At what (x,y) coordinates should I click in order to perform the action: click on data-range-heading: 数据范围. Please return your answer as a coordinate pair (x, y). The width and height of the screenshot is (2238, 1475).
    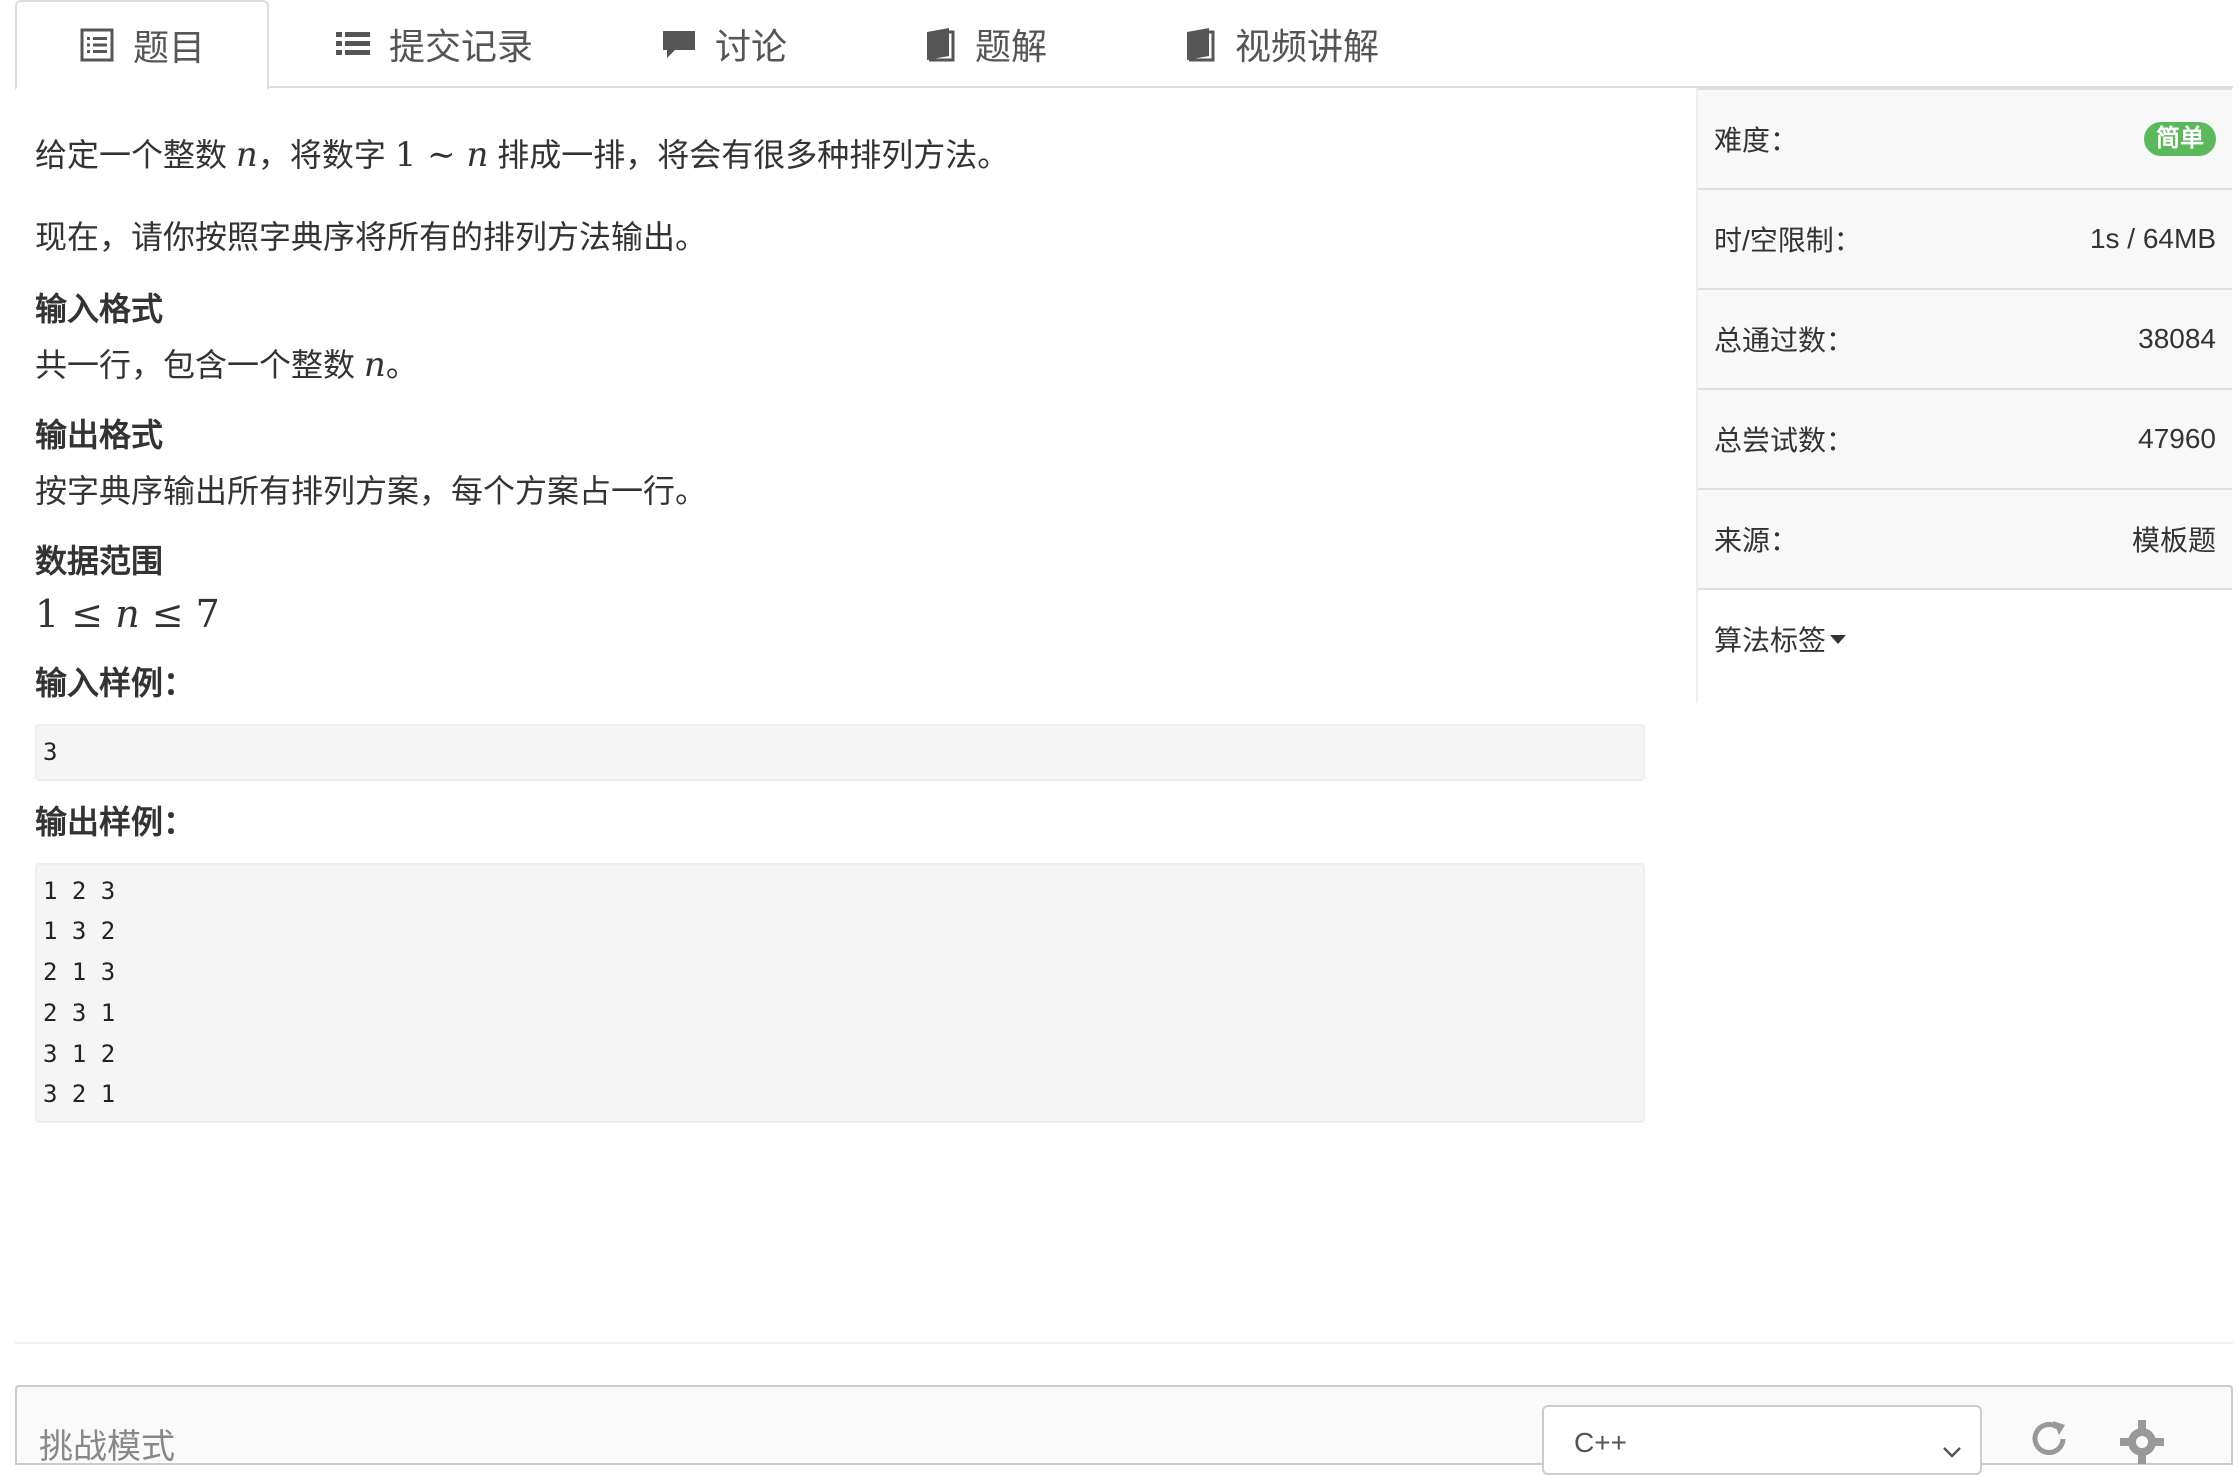
    Looking at the image, I should click on (99, 561).